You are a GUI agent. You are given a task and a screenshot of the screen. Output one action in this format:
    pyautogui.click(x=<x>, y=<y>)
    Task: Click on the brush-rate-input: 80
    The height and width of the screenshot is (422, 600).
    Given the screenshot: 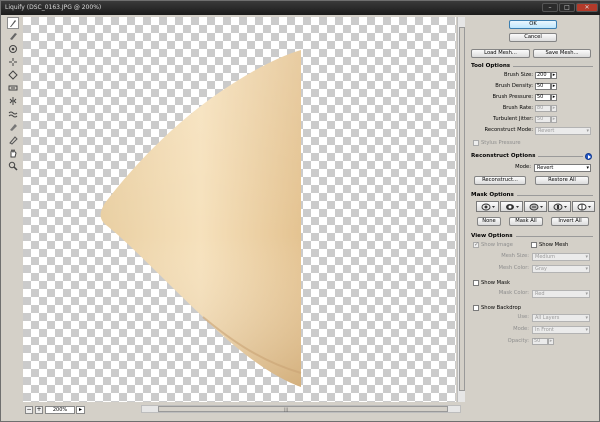 What is the action you would take?
    pyautogui.click(x=543, y=108)
    